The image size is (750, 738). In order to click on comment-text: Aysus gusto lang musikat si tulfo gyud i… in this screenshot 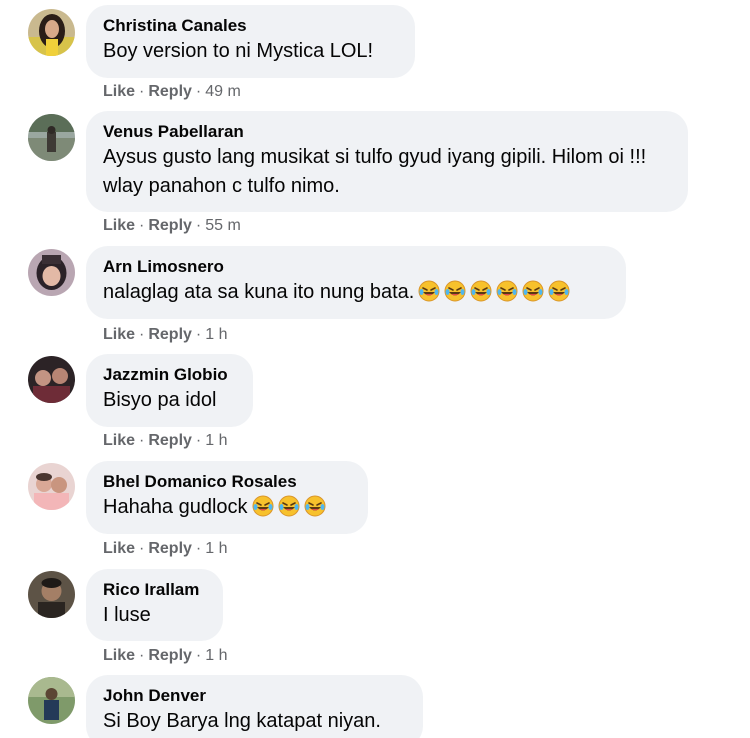, I will do `click(375, 171)`.